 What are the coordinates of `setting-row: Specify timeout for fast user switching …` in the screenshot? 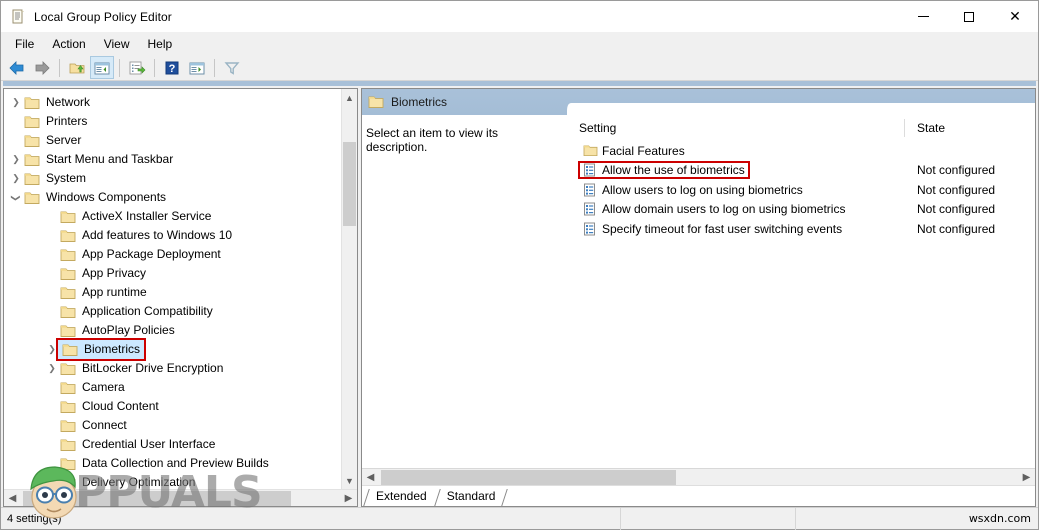 It's located at (801, 229).